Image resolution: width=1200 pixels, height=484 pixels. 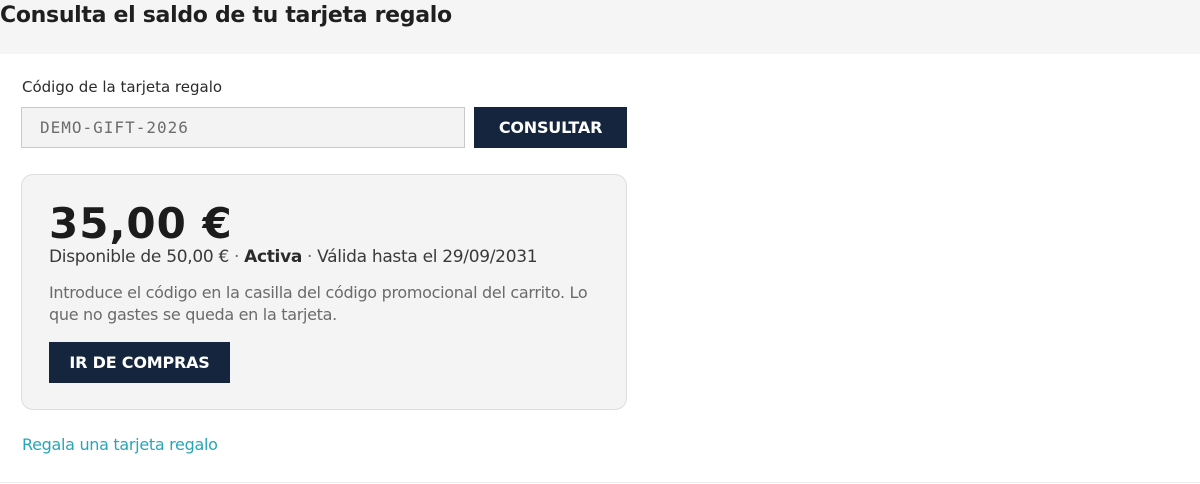 What do you see at coordinates (122, 87) in the screenshot?
I see `gift-card-code-label: Código de la tarjeta regalo` at bounding box center [122, 87].